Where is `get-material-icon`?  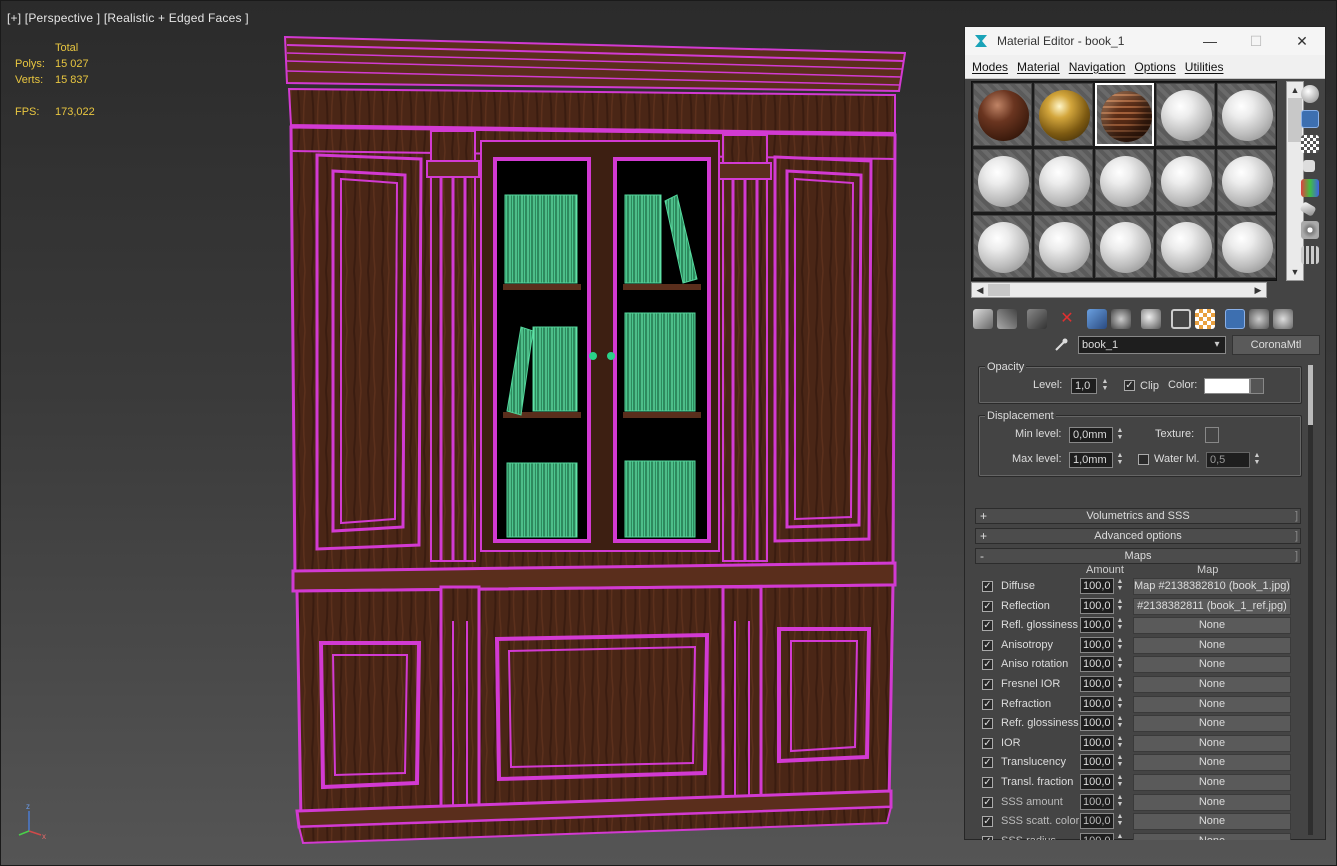 get-material-icon is located at coordinates (983, 319).